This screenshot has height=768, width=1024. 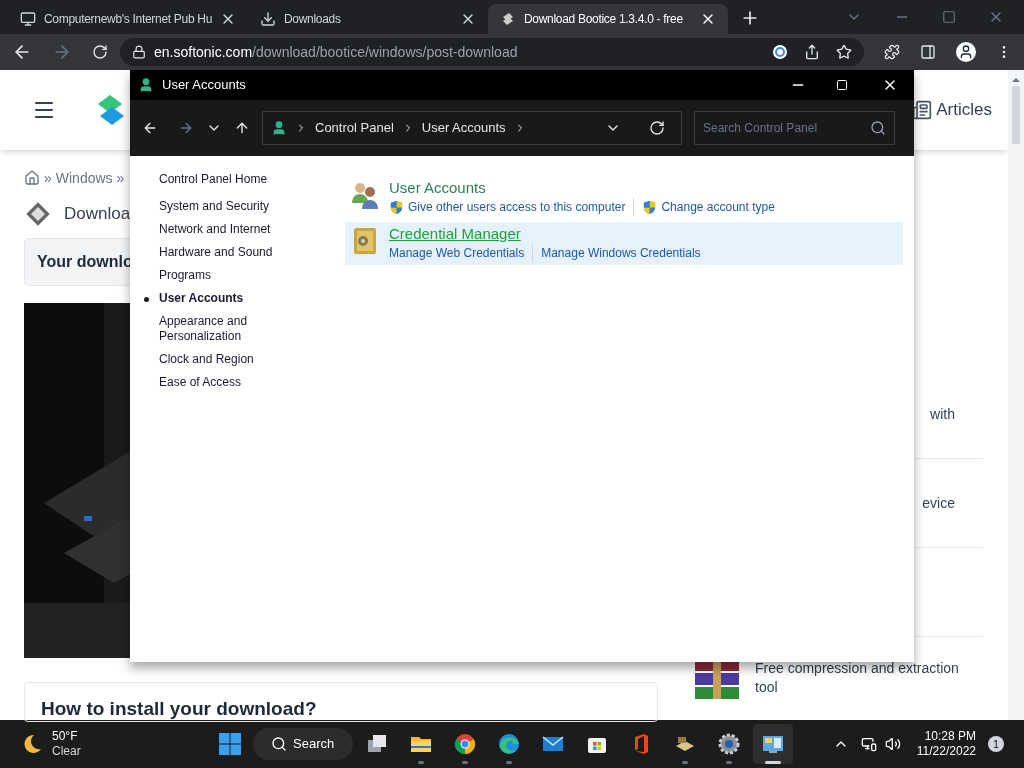 What do you see at coordinates (464, 744) in the screenshot?
I see `chrome-icon` at bounding box center [464, 744].